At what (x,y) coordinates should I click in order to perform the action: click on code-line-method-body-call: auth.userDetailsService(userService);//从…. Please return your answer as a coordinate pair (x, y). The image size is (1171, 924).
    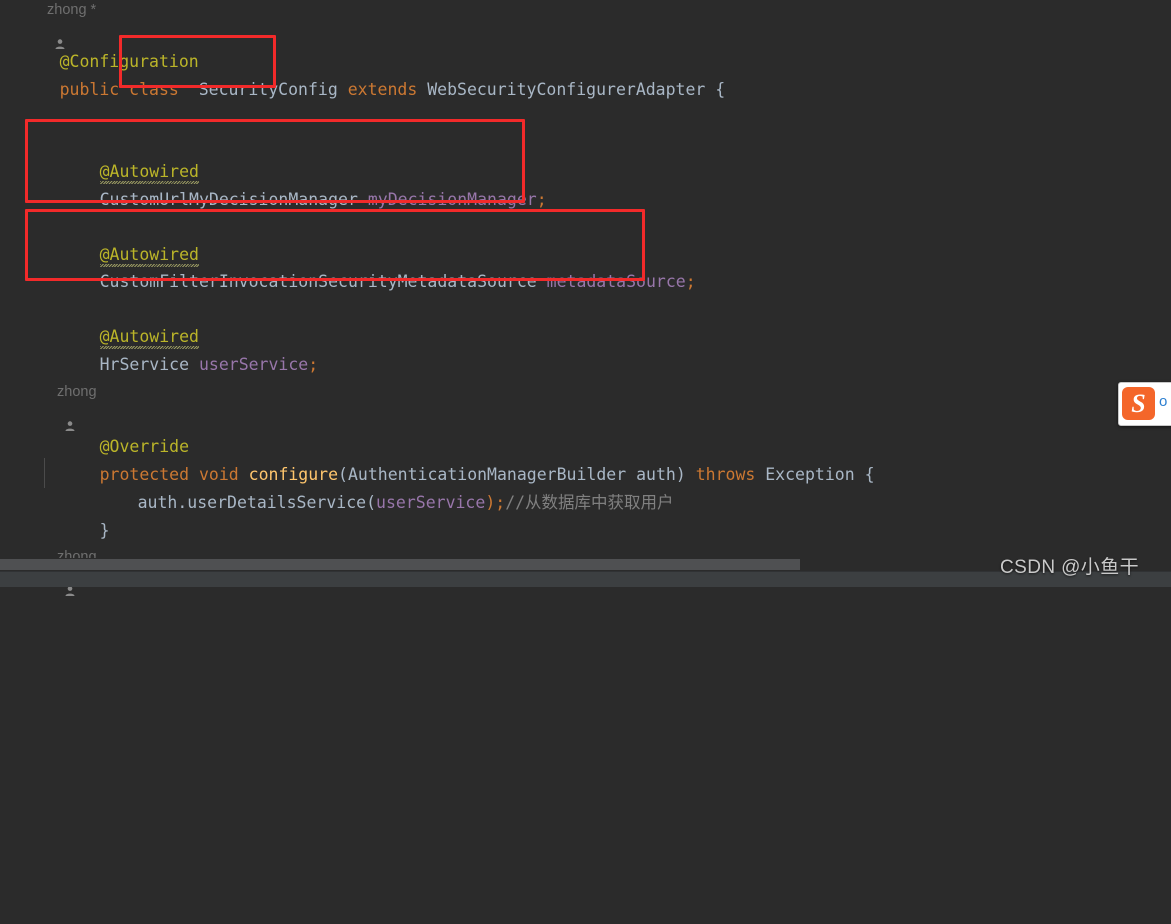
    Looking at the image, I should click on (405, 502).